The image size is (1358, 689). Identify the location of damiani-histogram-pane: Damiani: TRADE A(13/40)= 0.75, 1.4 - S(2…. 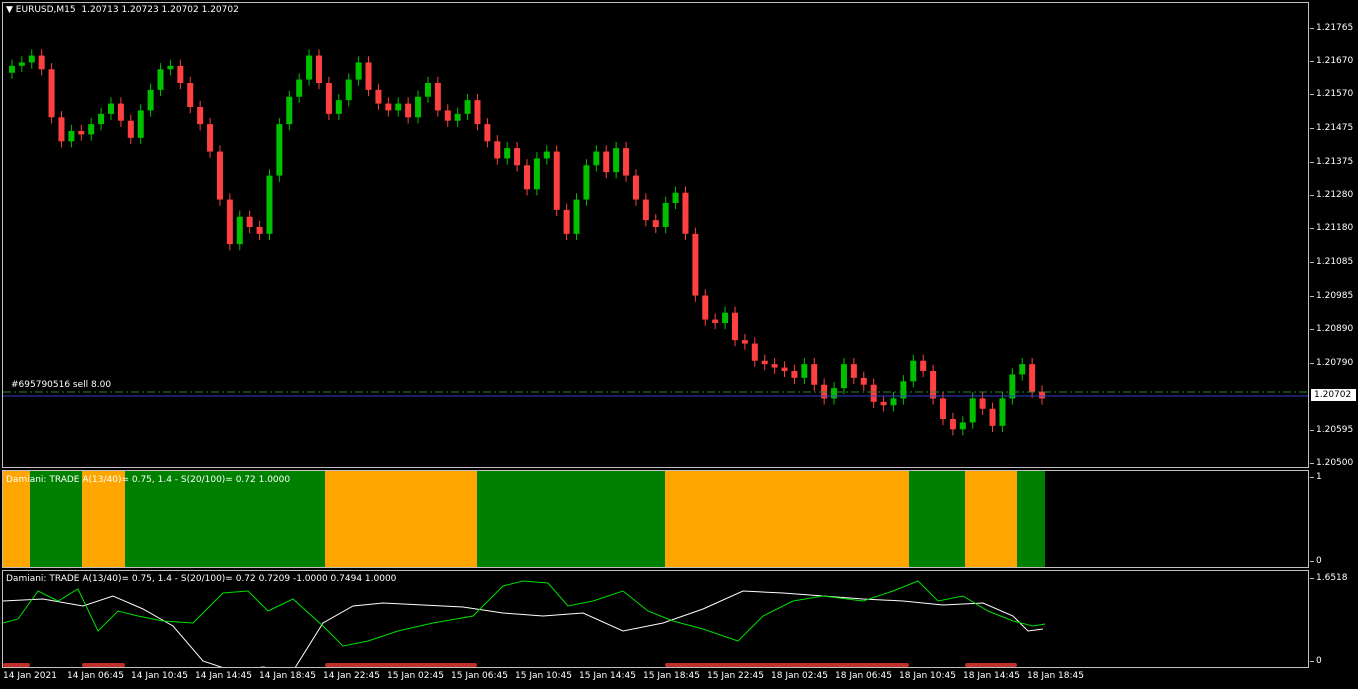
(655, 519).